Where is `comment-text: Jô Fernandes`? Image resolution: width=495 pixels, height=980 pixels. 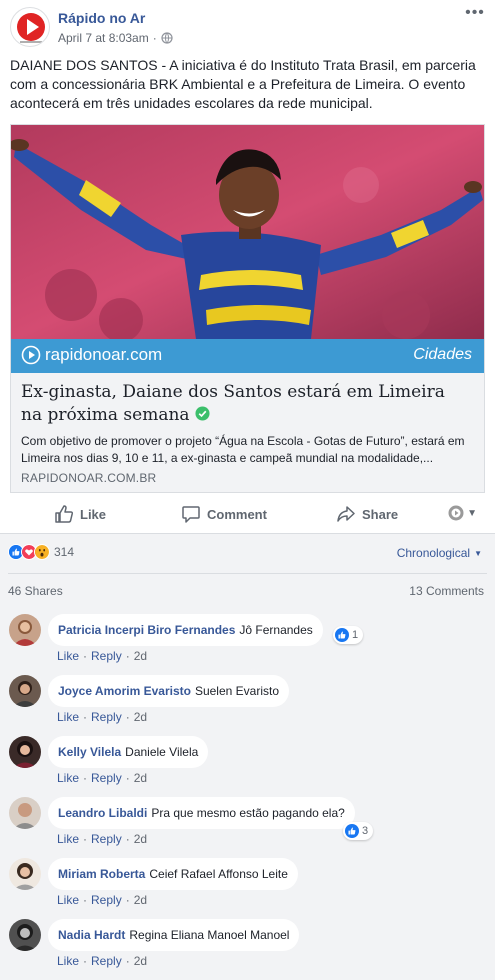 comment-text: Jô Fernandes is located at coordinates (276, 630).